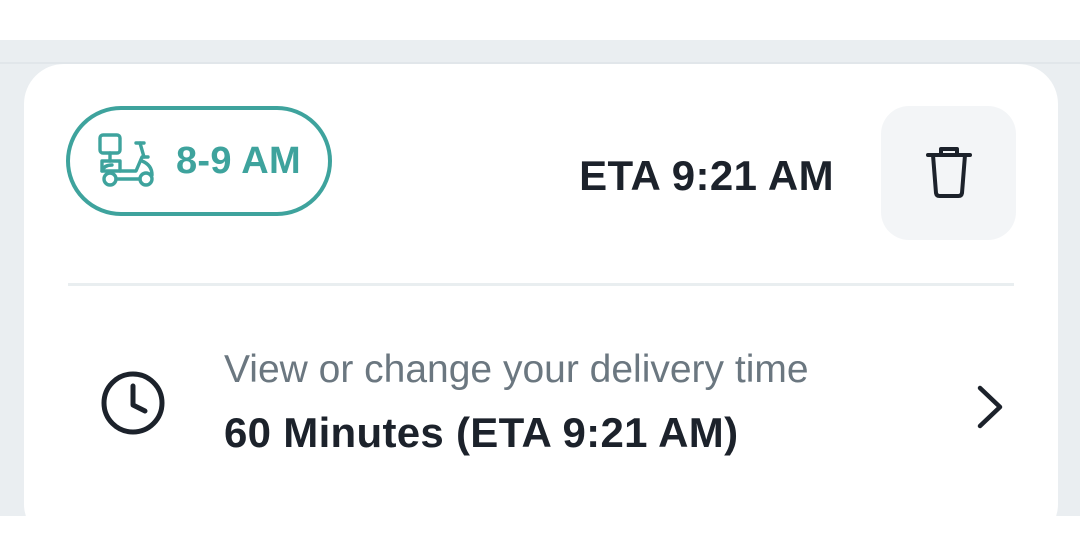  What do you see at coordinates (238, 160) in the screenshot?
I see `delivery-slot-label: 8-9 AM` at bounding box center [238, 160].